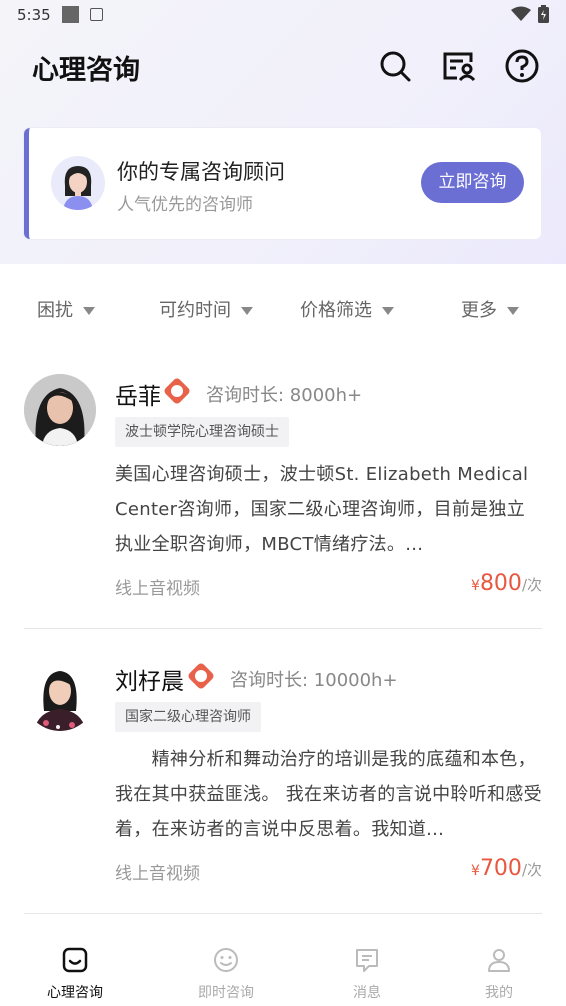 Image resolution: width=566 pixels, height=1006 pixels. What do you see at coordinates (202, 432) in the screenshot?
I see `counselor-tag: 波士顿学院心理咨询硕士` at bounding box center [202, 432].